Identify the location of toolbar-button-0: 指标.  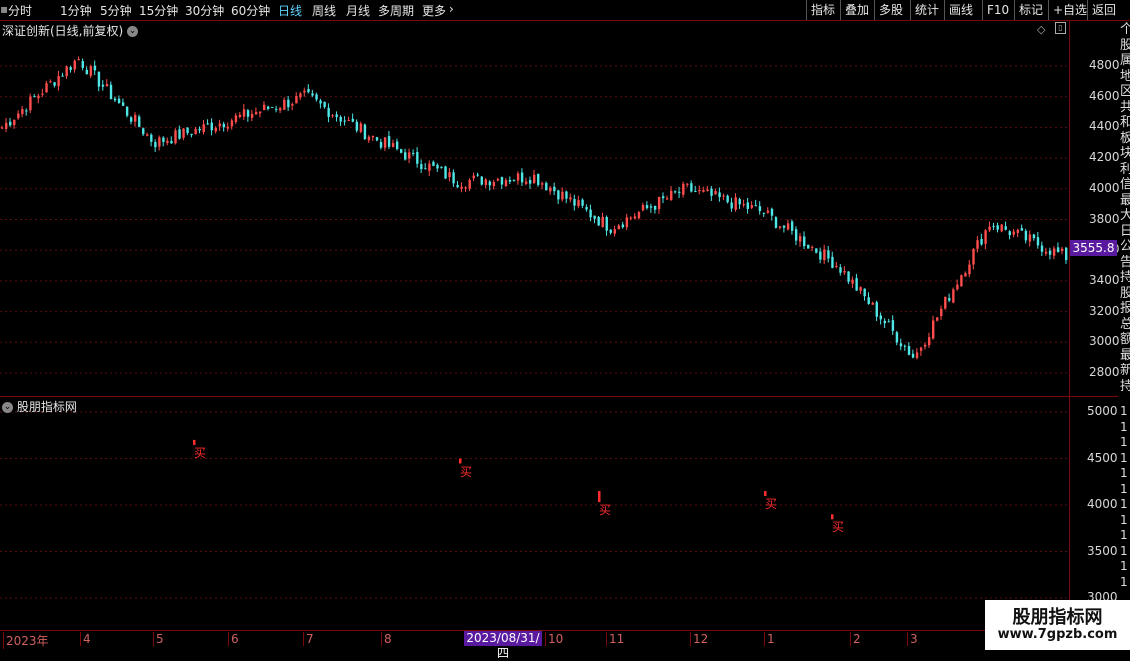
(822, 10).